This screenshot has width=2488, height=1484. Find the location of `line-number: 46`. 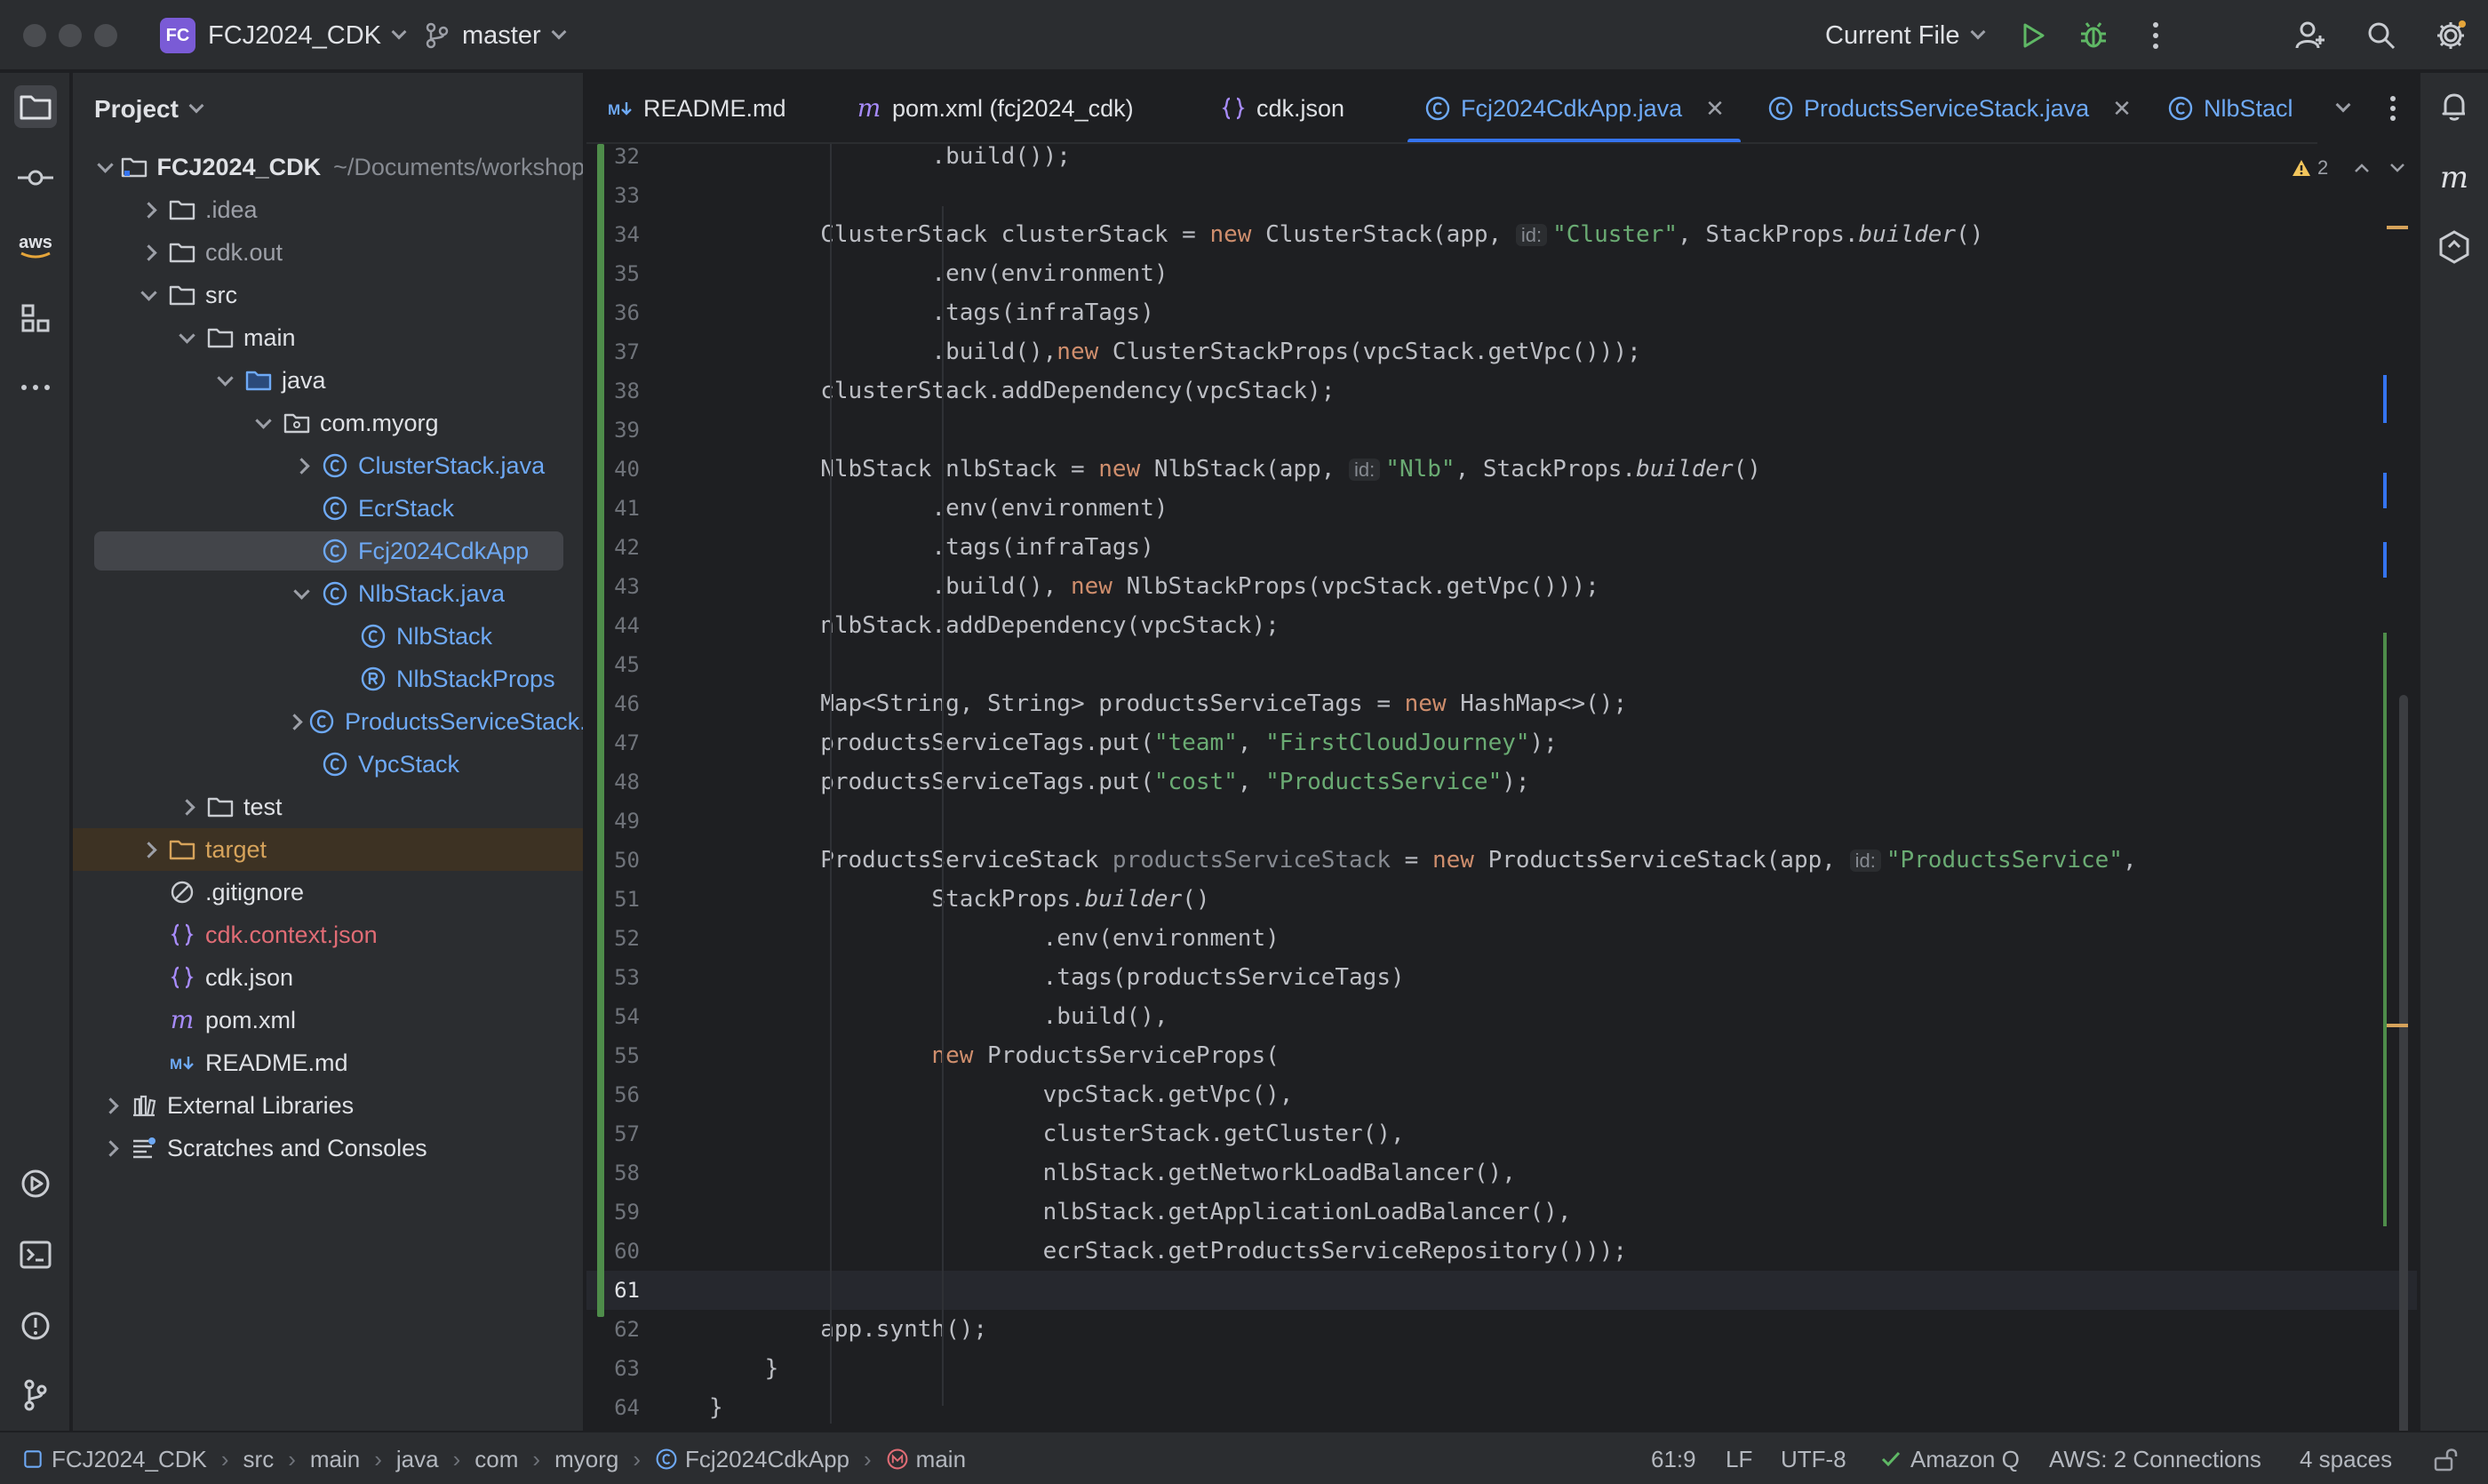

line-number: 46 is located at coordinates (613, 703).